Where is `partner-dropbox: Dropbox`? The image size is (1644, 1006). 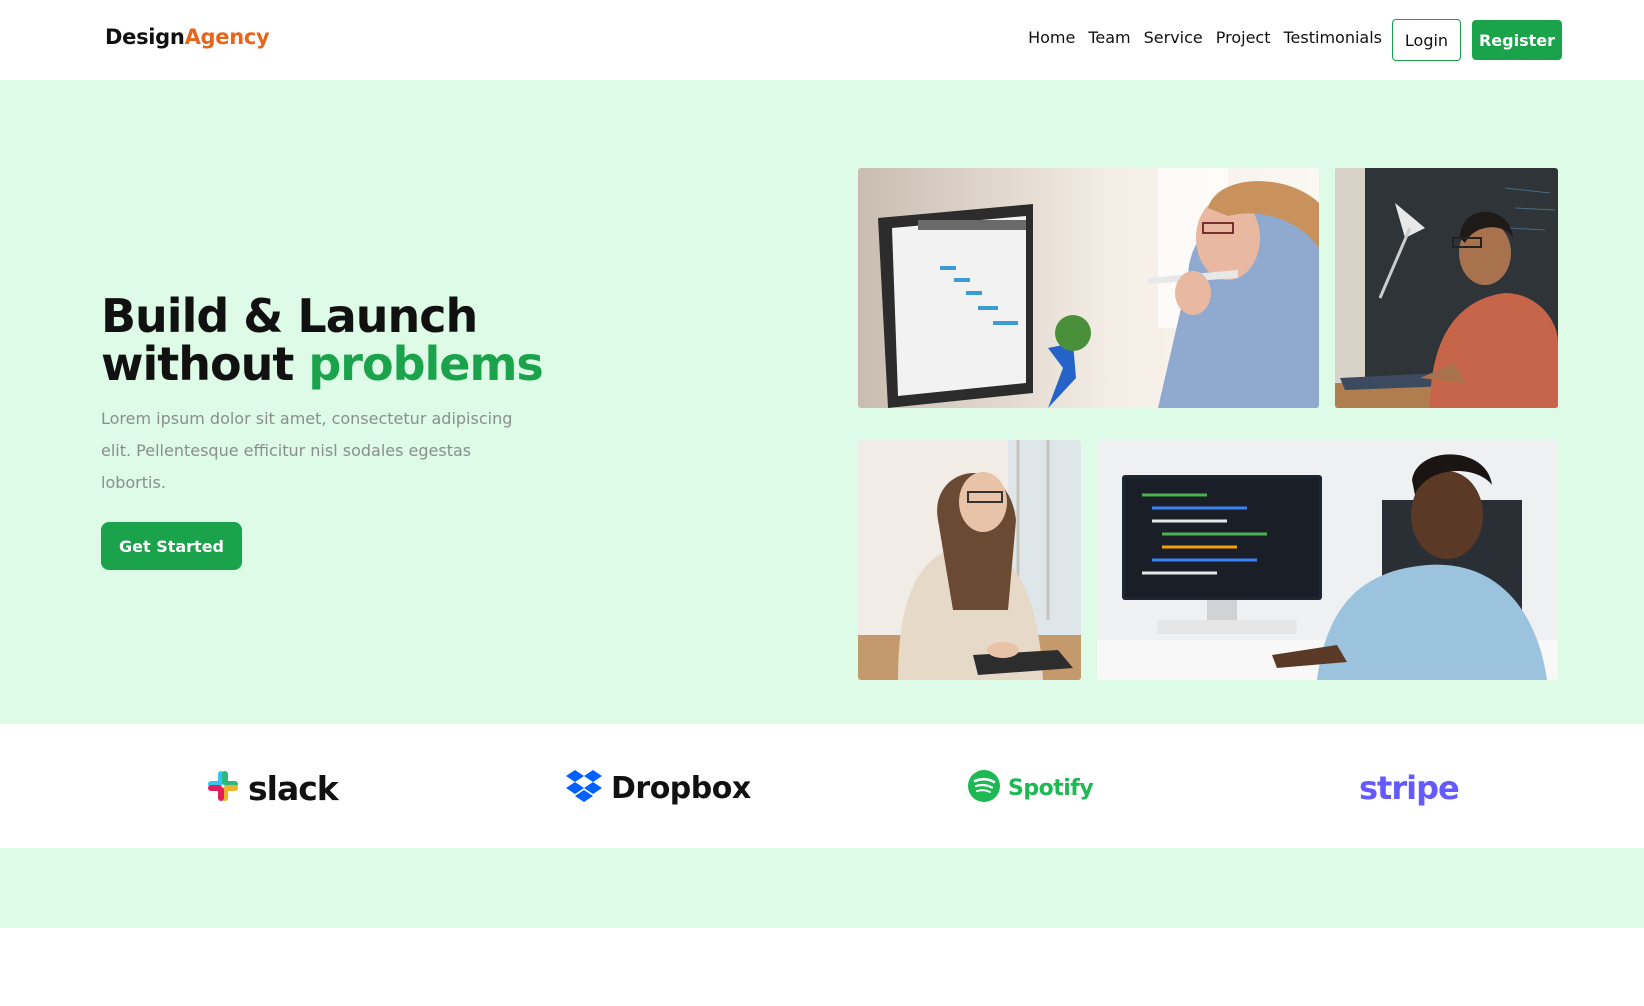 partner-dropbox: Dropbox is located at coordinates (658, 788).